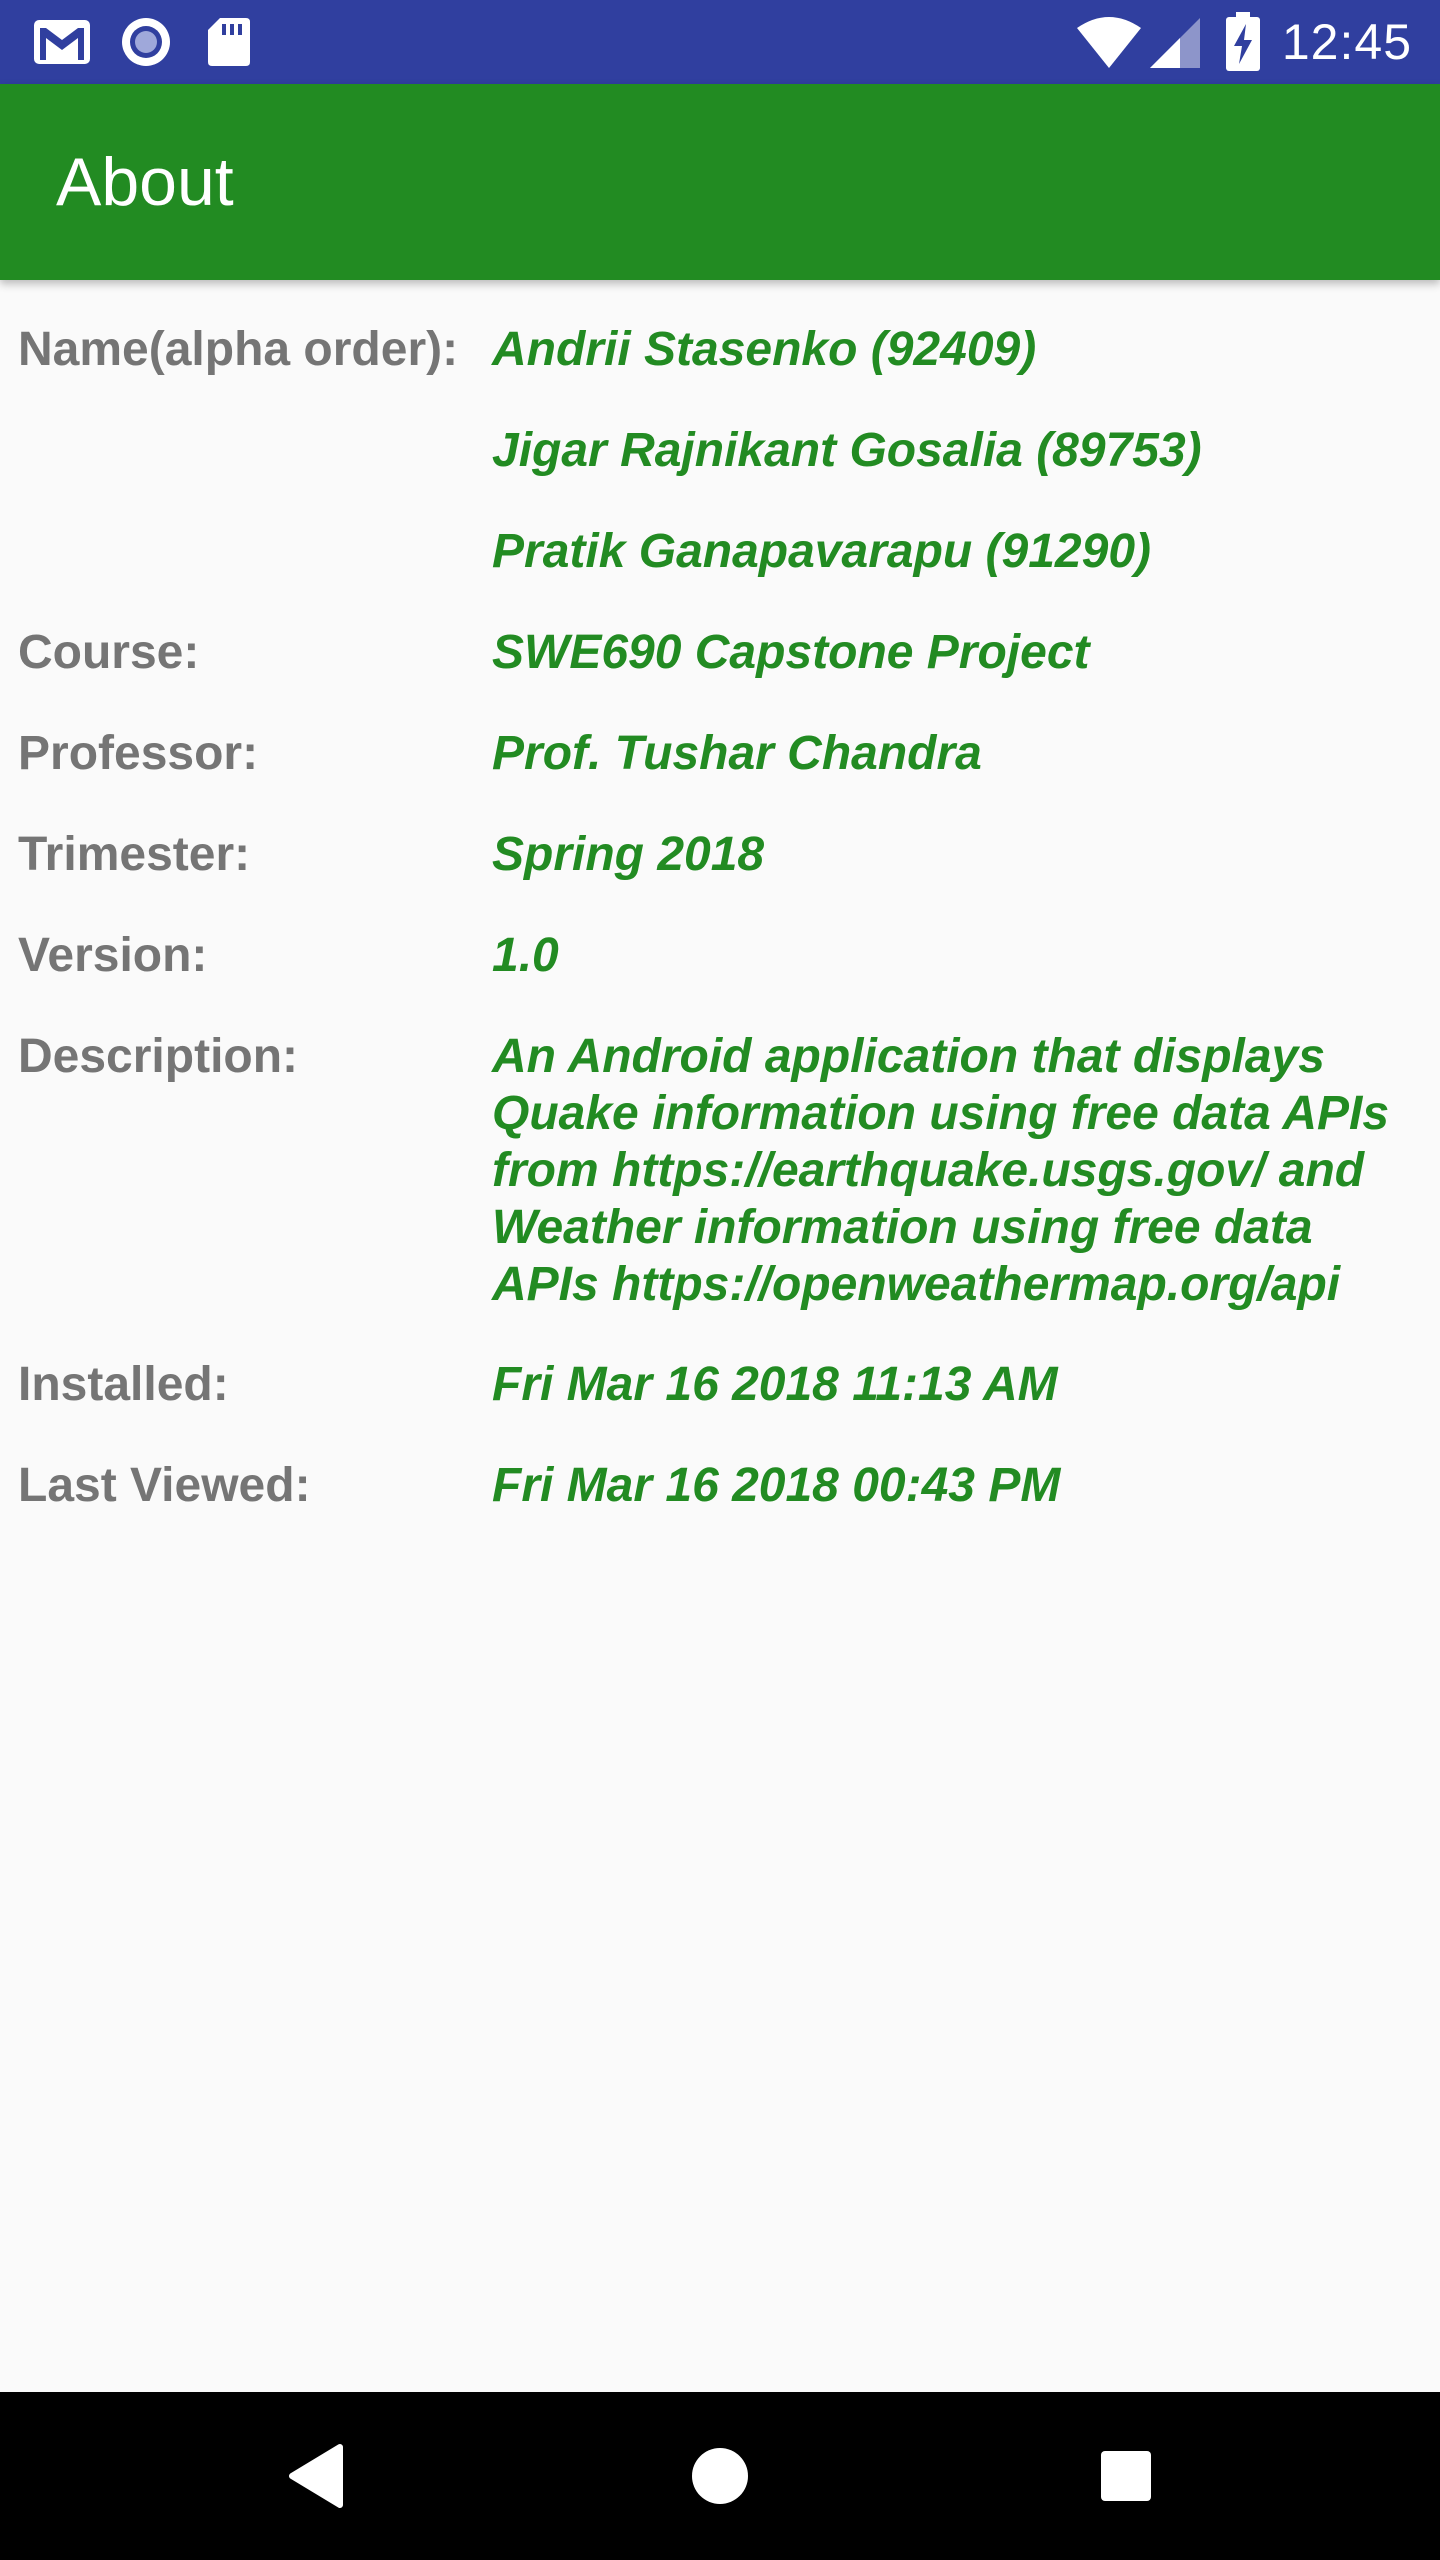 The image size is (1440, 2560). I want to click on course-label: Course:, so click(109, 652).